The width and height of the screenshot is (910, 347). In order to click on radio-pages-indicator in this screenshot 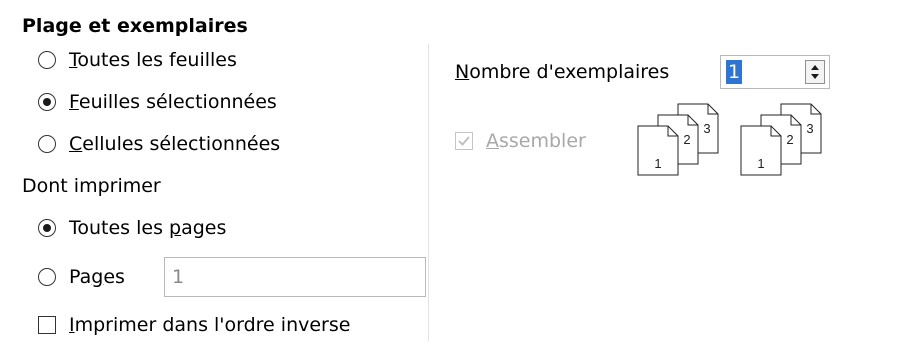, I will do `click(47, 277)`.